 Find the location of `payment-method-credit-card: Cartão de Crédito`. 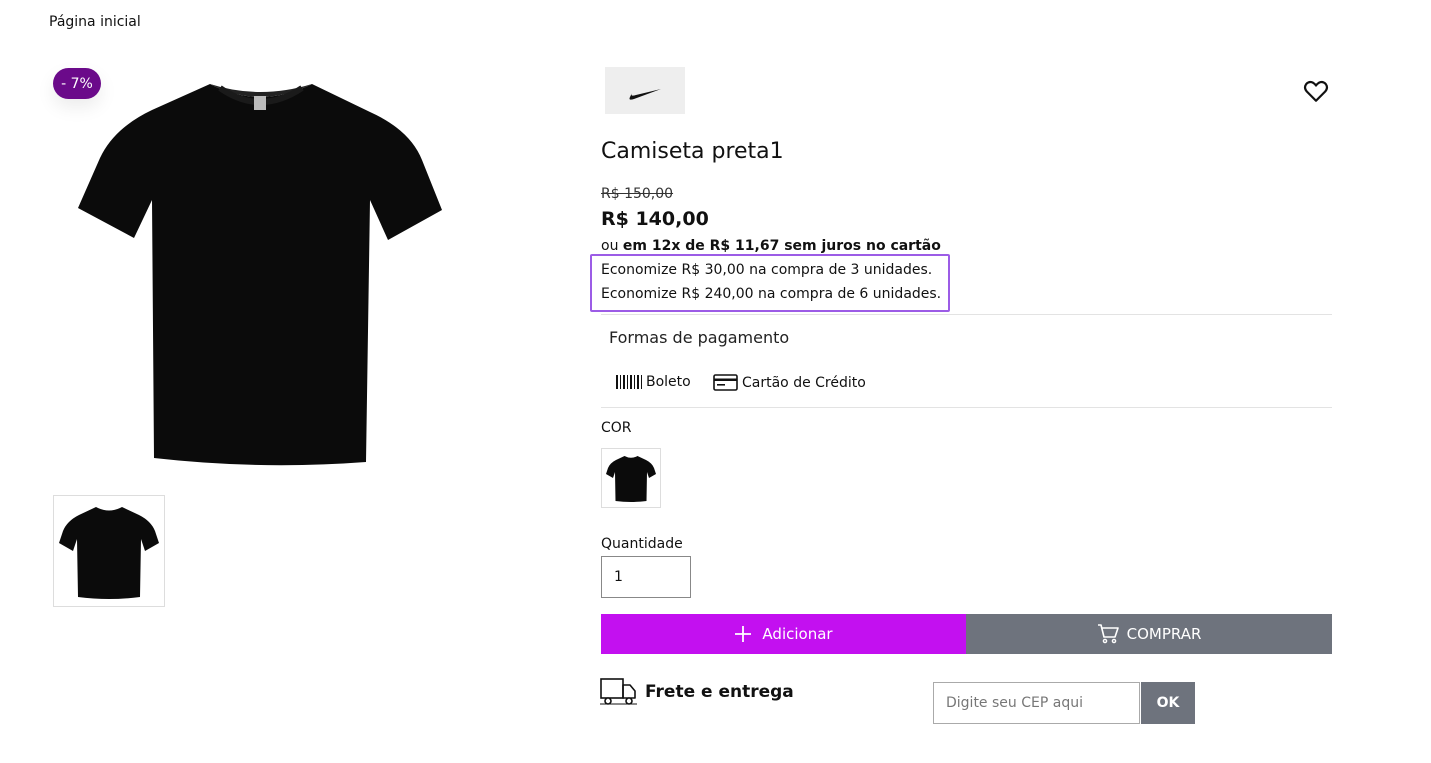

payment-method-credit-card: Cartão de Crédito is located at coordinates (789, 382).